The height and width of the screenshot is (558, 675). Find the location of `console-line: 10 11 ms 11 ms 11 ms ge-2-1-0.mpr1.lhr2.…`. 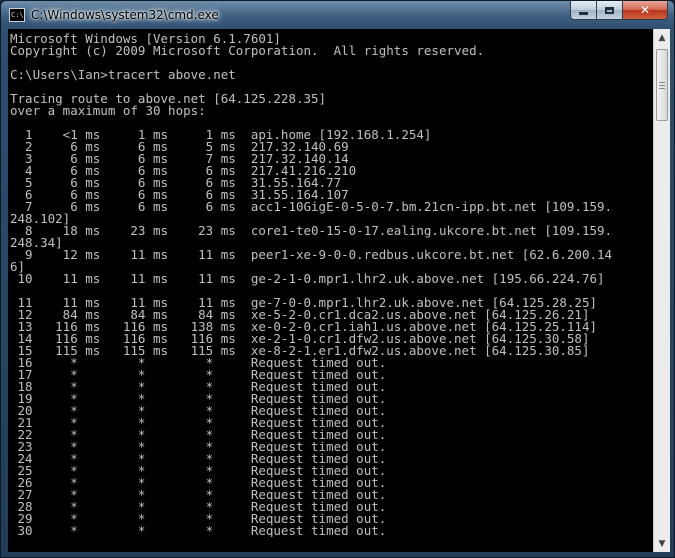

console-line: 10 11 ms 11 ms 11 ms ge-2-1-0.mpr1.lhr2.… is located at coordinates (307, 278).